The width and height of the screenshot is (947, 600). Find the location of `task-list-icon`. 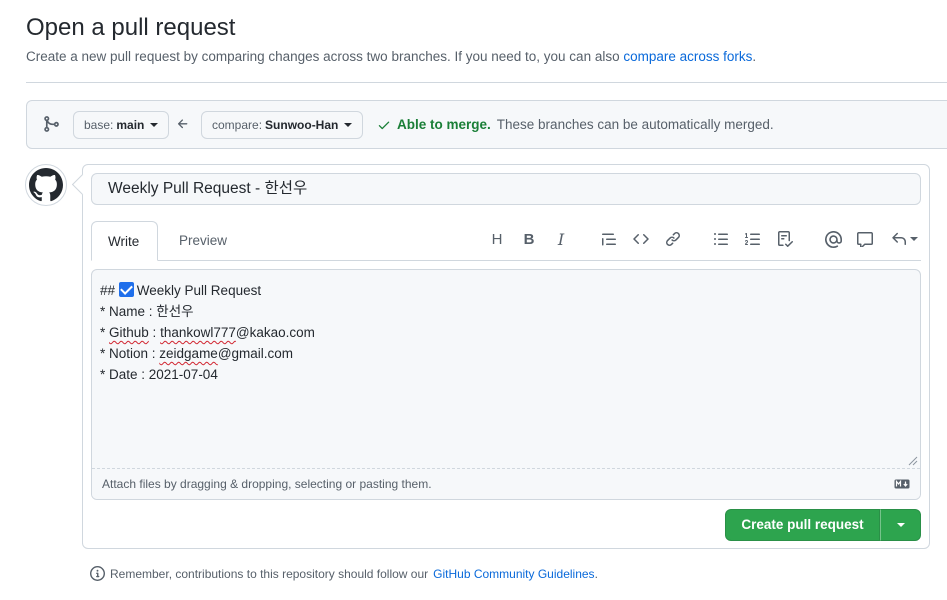

task-list-icon is located at coordinates (785, 239).